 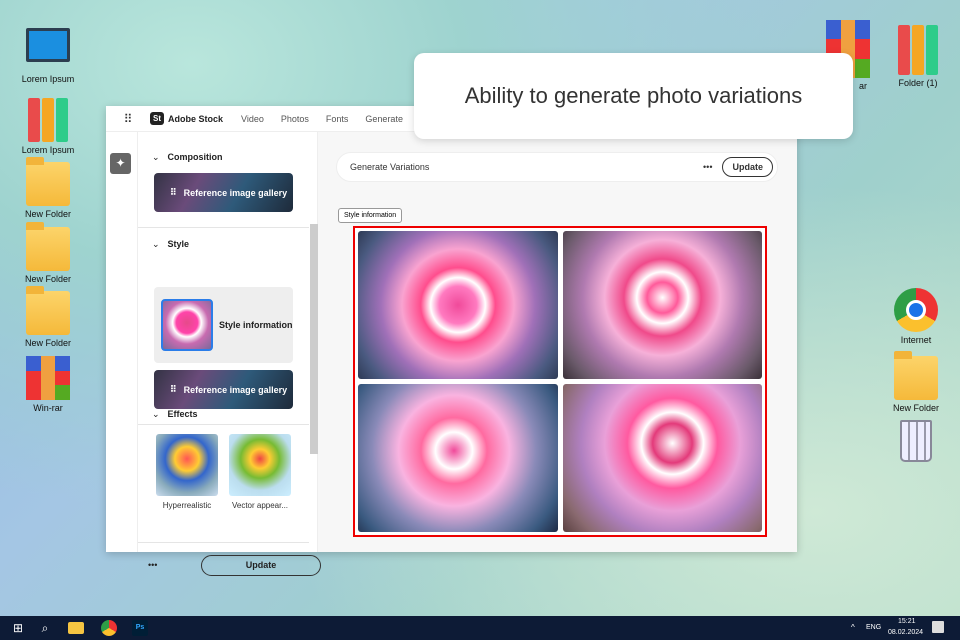 What do you see at coordinates (252, 119) in the screenshot?
I see `nav-video: Video` at bounding box center [252, 119].